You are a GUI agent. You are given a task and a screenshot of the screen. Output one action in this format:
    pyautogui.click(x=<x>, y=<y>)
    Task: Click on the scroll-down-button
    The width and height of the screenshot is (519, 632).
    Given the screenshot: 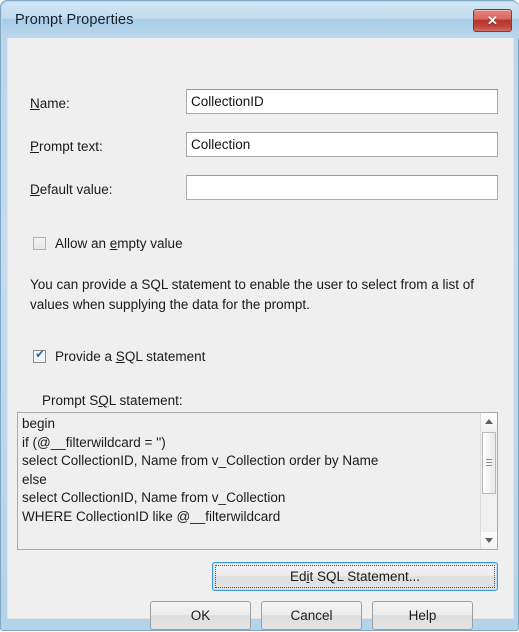 What is the action you would take?
    pyautogui.click(x=489, y=540)
    